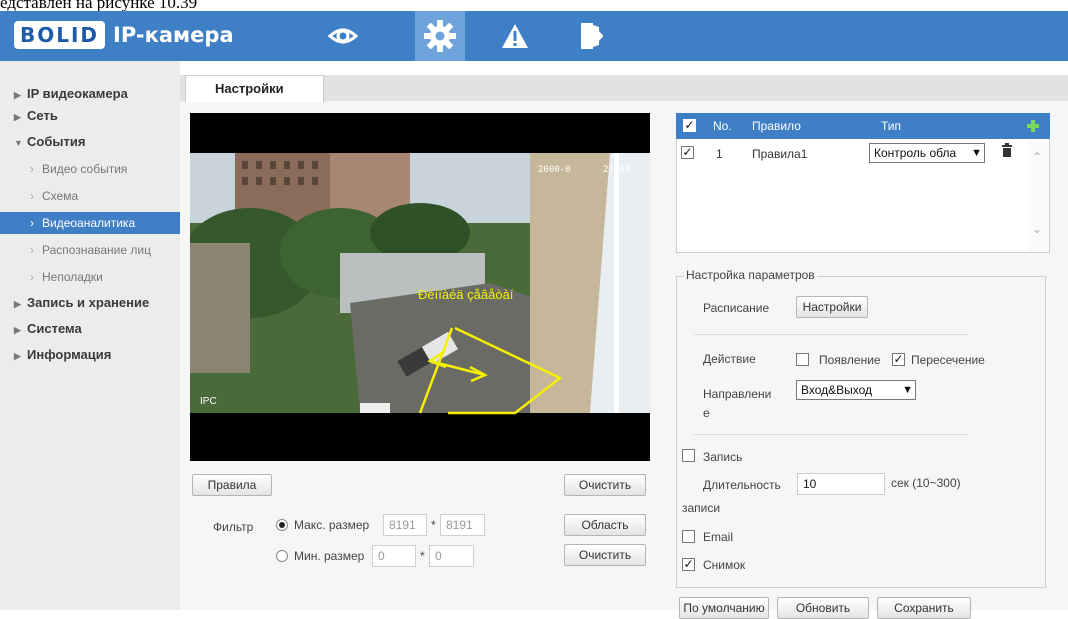 Image resolution: width=1068 pixels, height=619 pixels. Describe the element at coordinates (233, 527) in the screenshot. I see `filter-label: Фильтр` at that location.